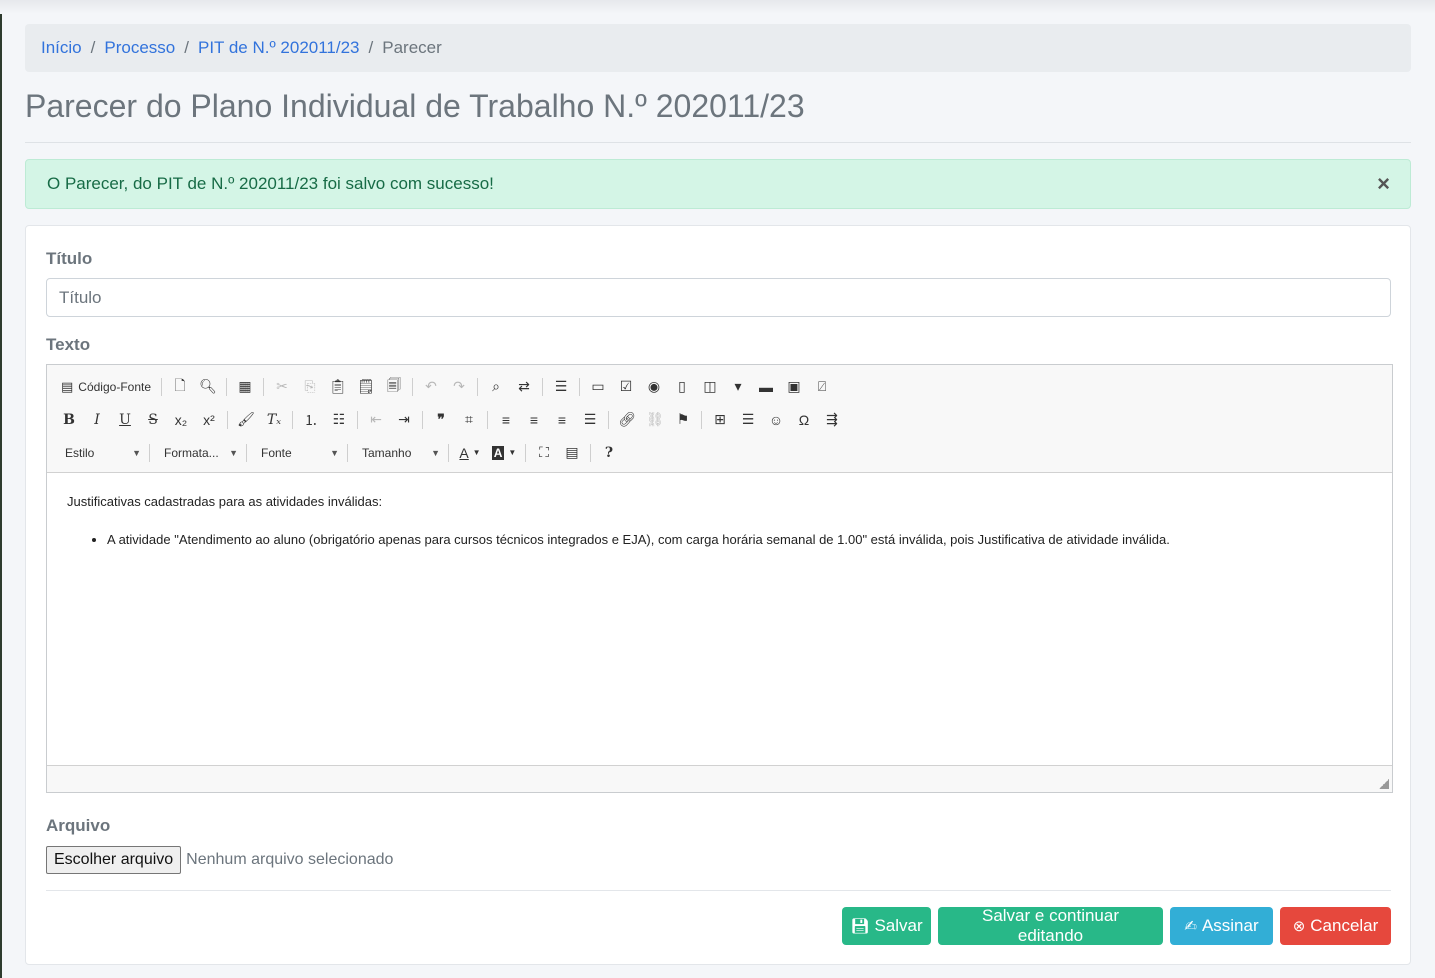 This screenshot has height=978, width=1435. What do you see at coordinates (69, 420) in the screenshot?
I see `bold-icon: B` at bounding box center [69, 420].